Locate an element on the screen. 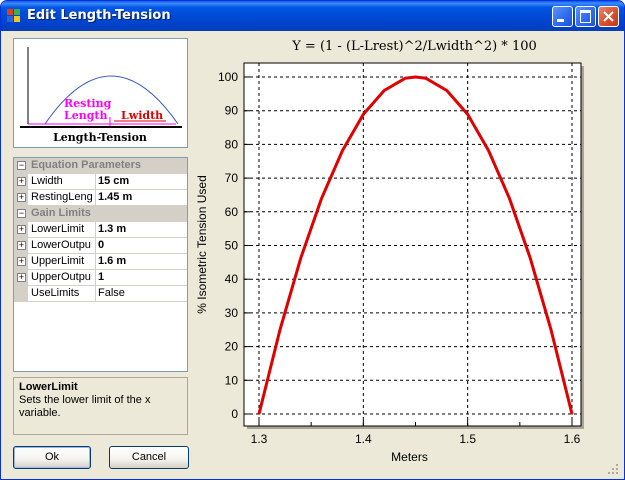  property-value: 1.45 m is located at coordinates (115, 197).